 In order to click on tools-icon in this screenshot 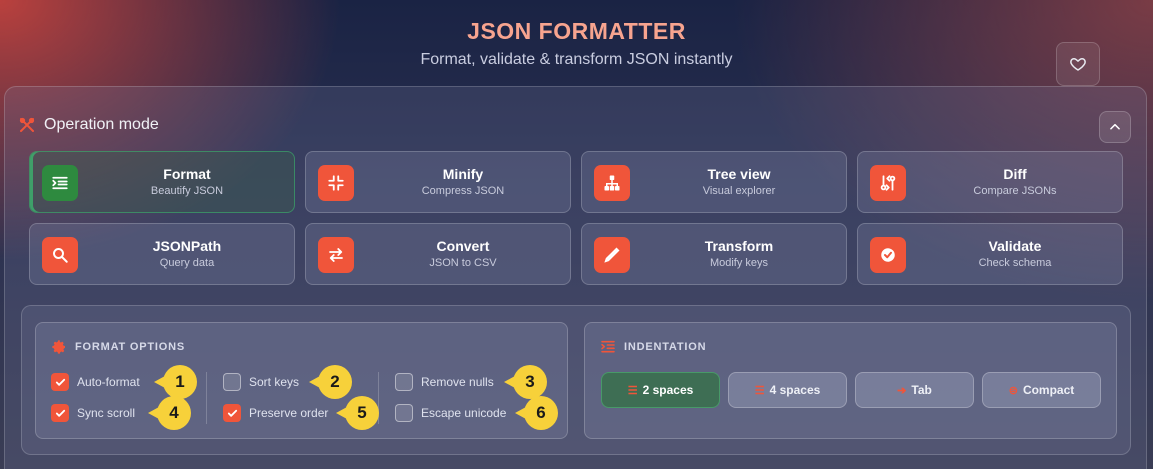, I will do `click(27, 124)`.